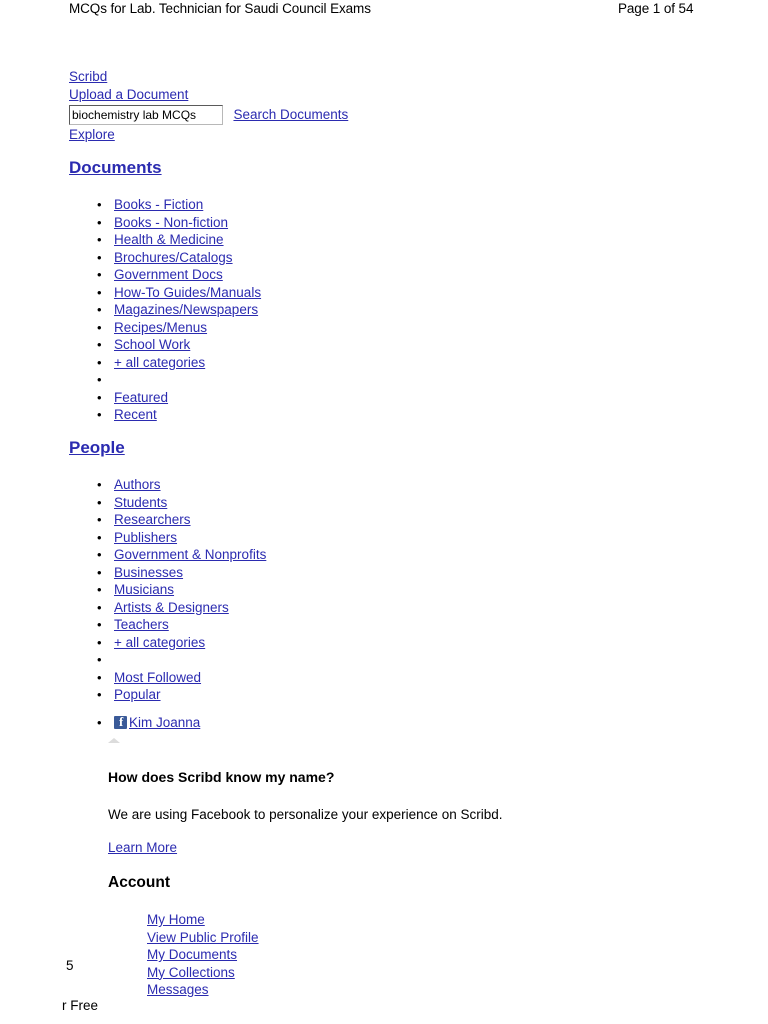 The height and width of the screenshot is (1024, 768). I want to click on list-item: My Documents, so click(203, 955).